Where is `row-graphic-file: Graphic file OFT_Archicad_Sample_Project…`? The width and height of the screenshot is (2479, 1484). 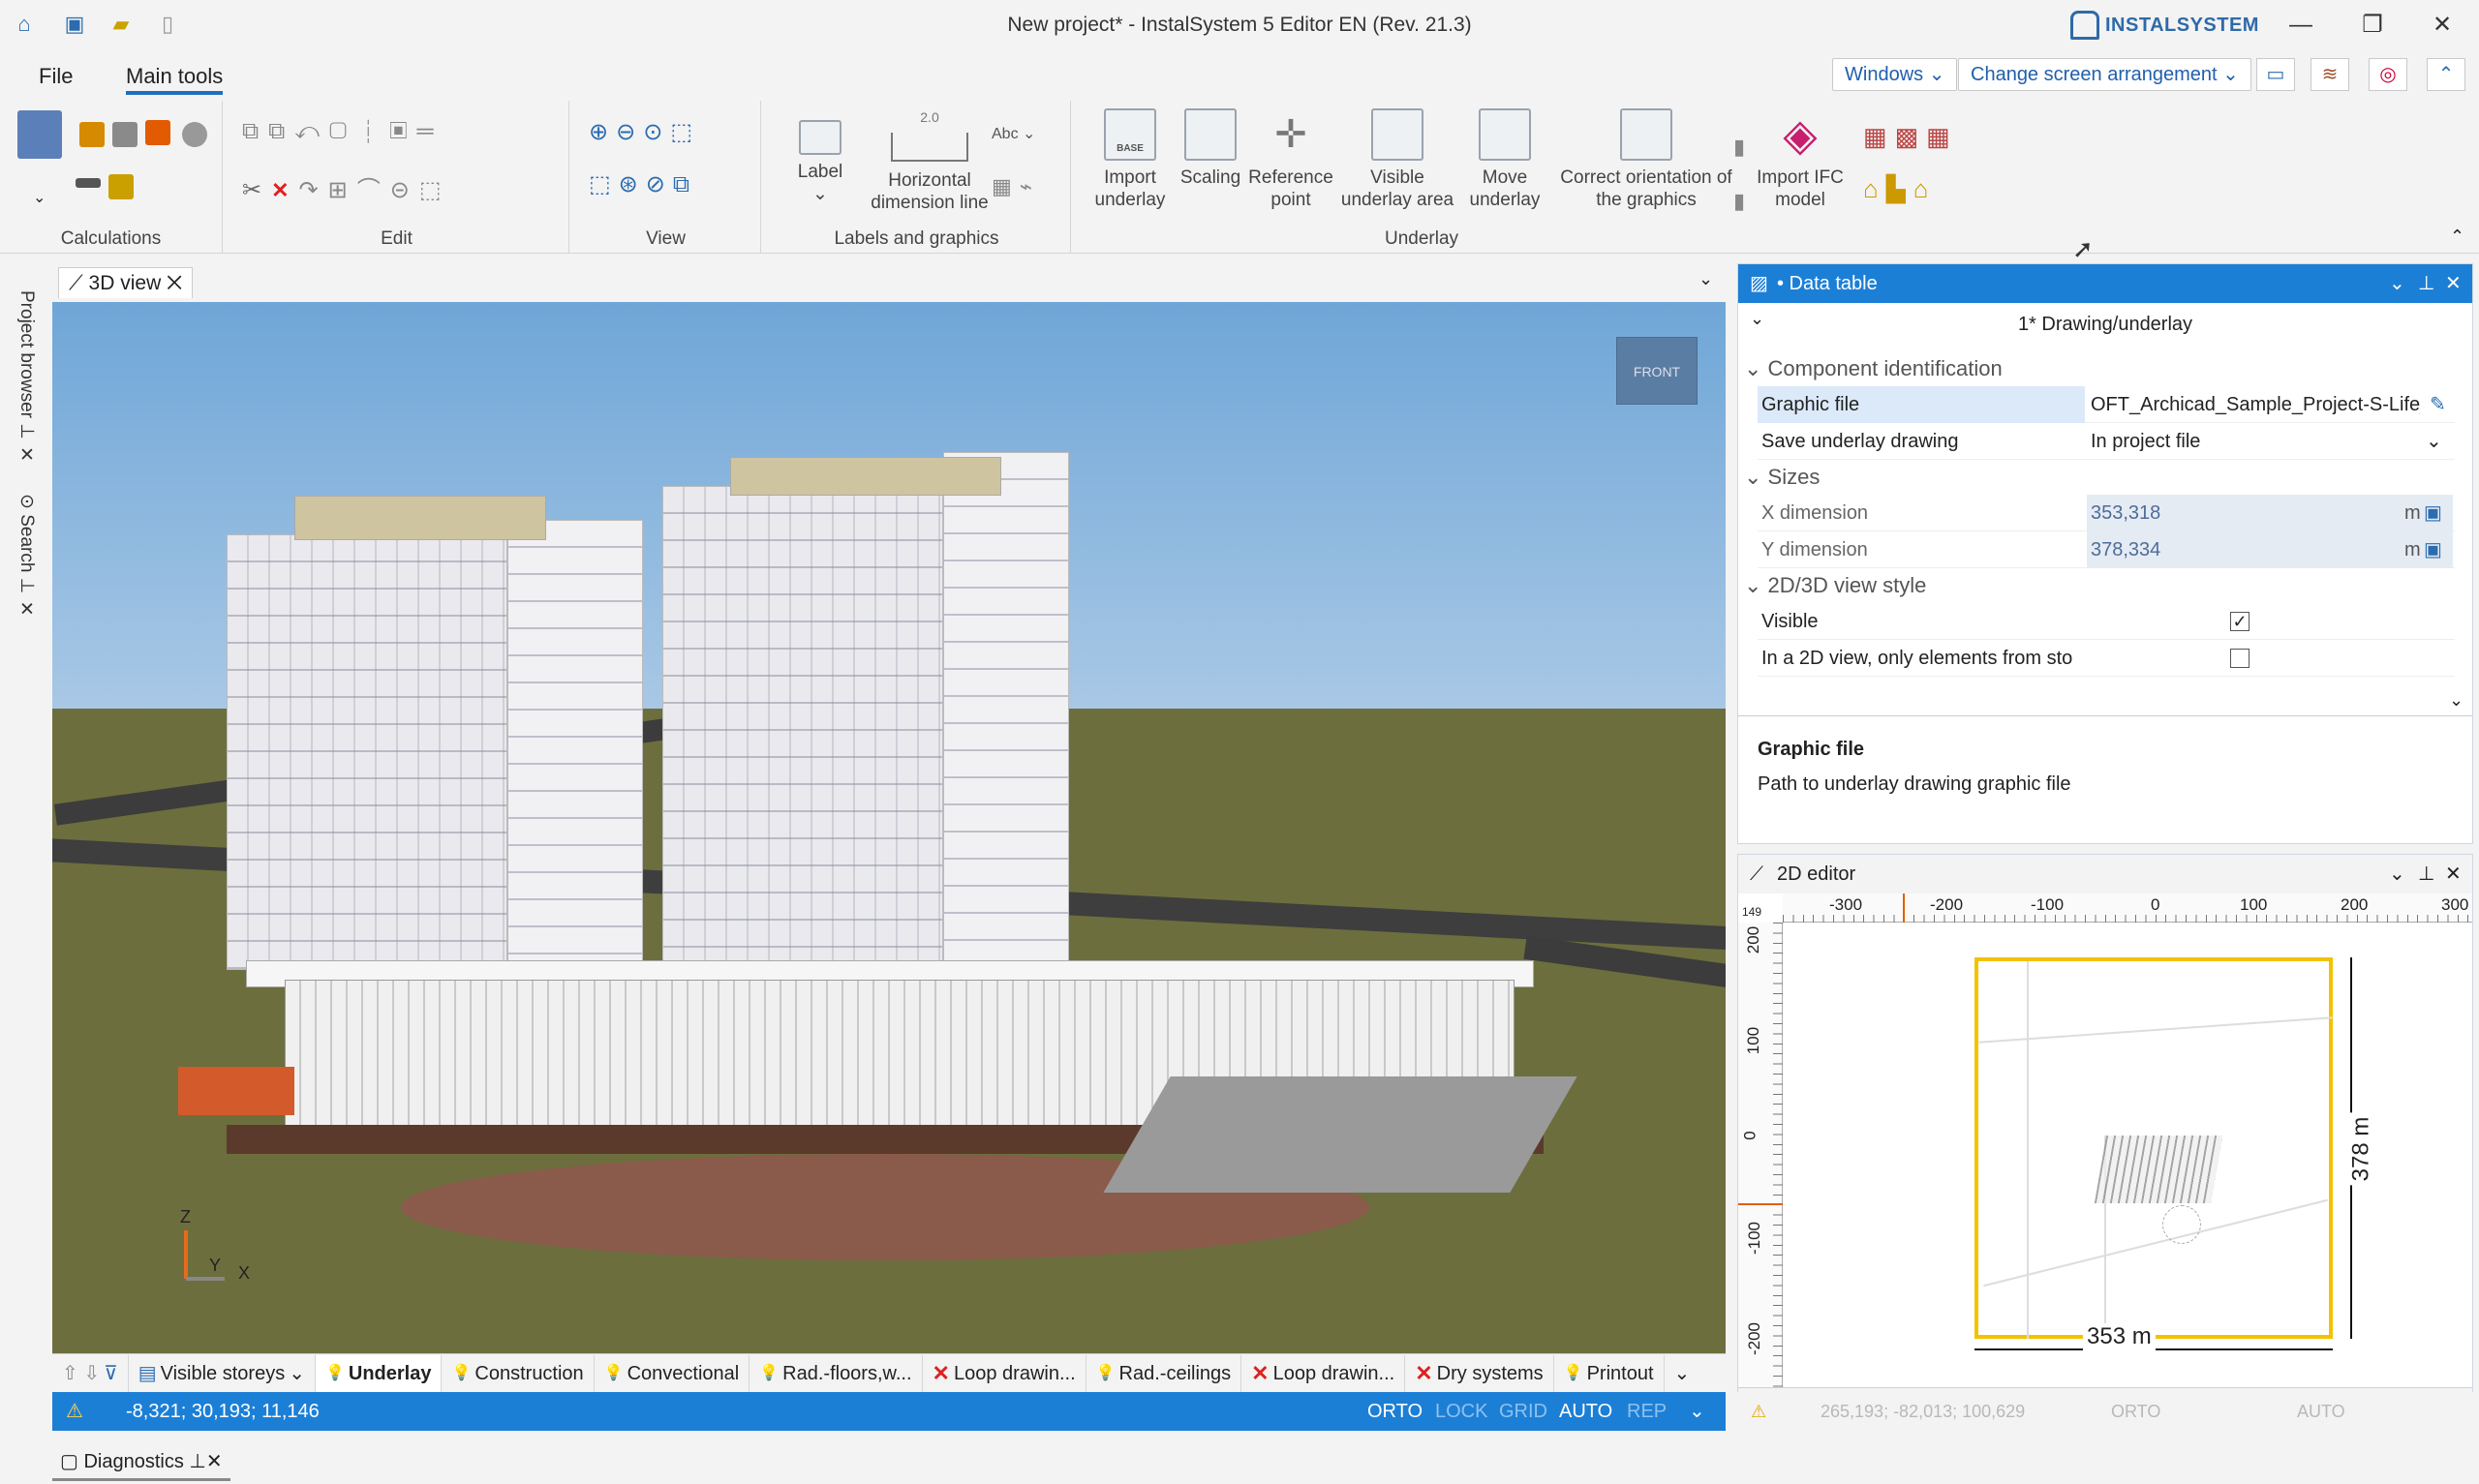 row-graphic-file: Graphic file OFT_Archicad_Sample_Project… is located at coordinates (2106, 404).